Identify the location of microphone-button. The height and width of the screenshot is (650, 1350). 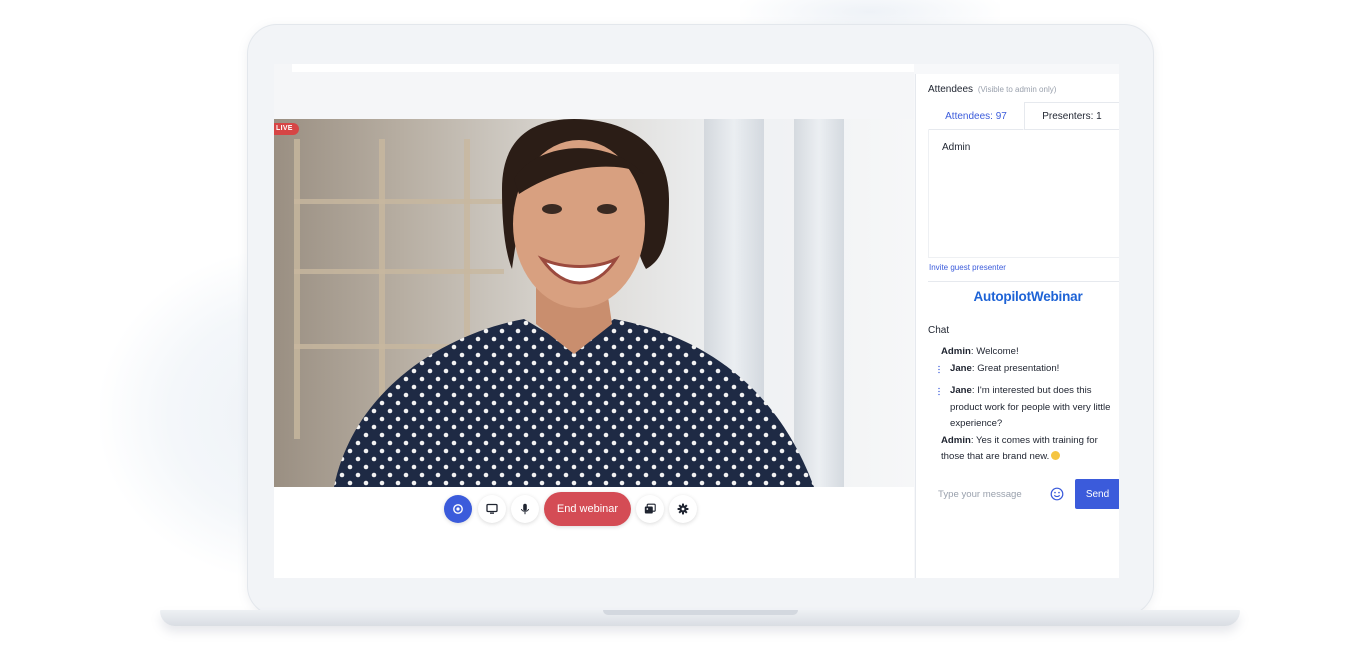
(525, 509).